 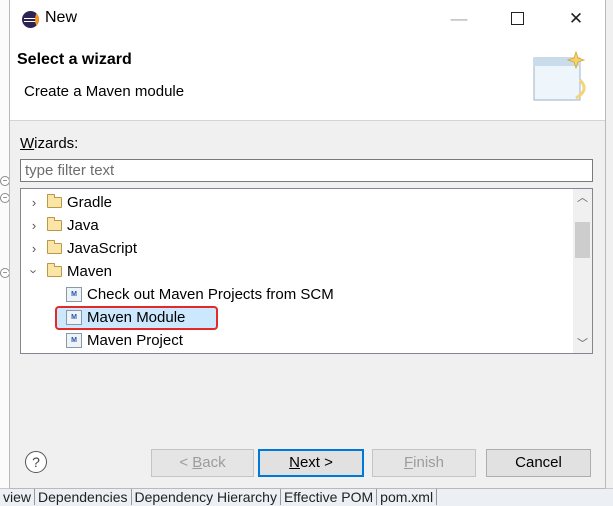 I want to click on close-button: ✕, so click(x=576, y=19).